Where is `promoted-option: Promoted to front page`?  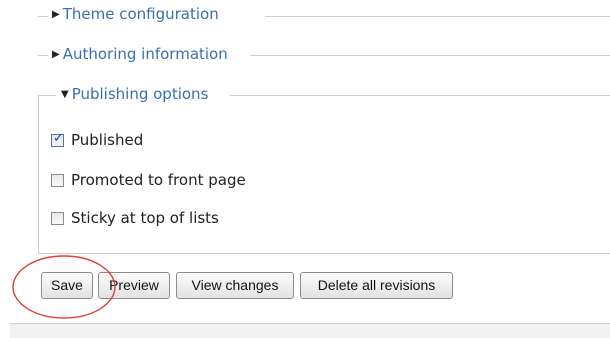 promoted-option: Promoted to front page is located at coordinates (148, 180).